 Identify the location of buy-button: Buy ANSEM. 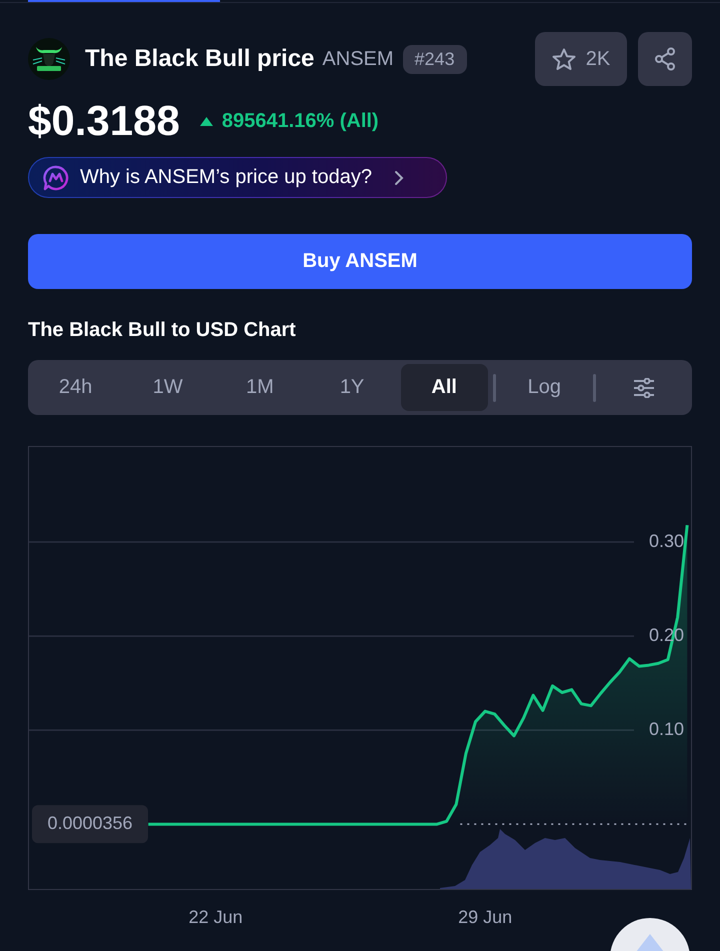
(360, 261).